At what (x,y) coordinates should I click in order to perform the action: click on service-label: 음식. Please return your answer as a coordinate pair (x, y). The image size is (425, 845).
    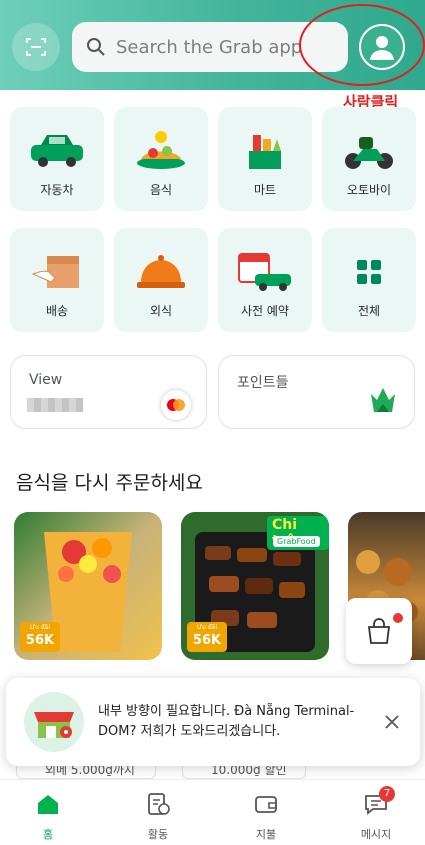
    Looking at the image, I should click on (161, 190).